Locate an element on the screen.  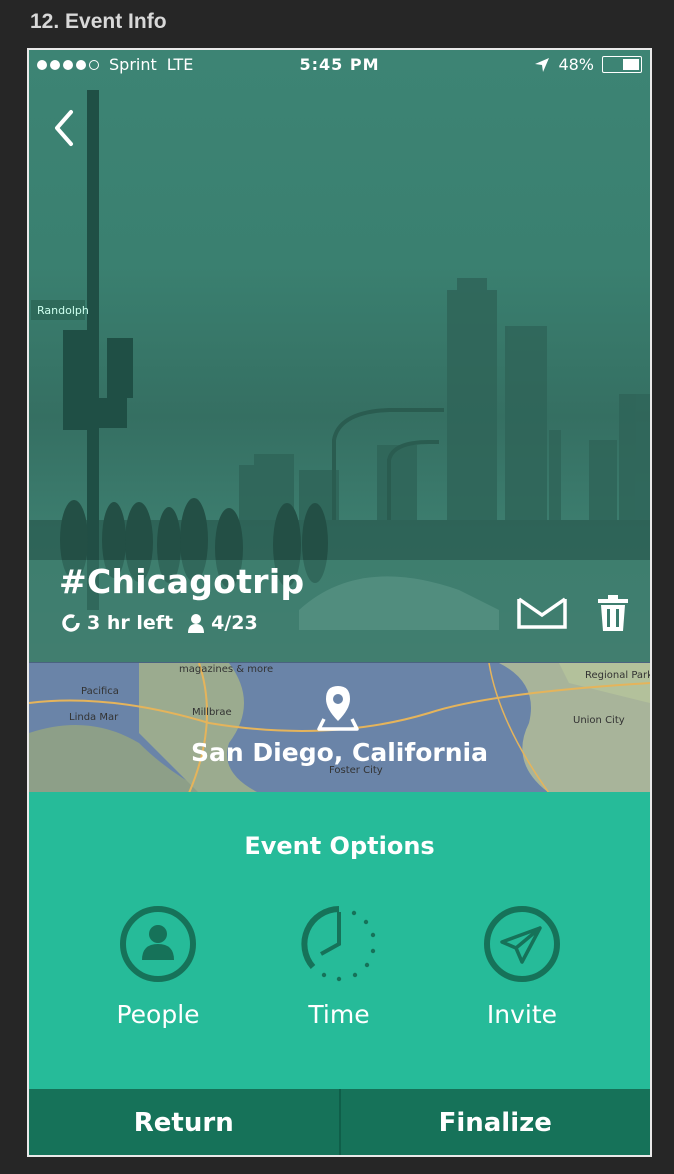
event-meta: 3 hr left 4/23 is located at coordinates (159, 623).